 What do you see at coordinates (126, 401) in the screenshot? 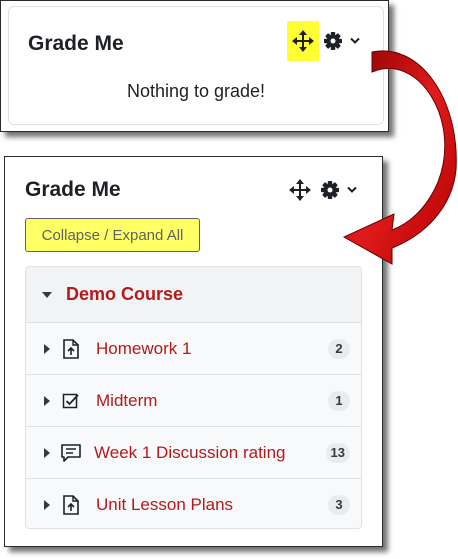
I see `item-label: Midterm` at bounding box center [126, 401].